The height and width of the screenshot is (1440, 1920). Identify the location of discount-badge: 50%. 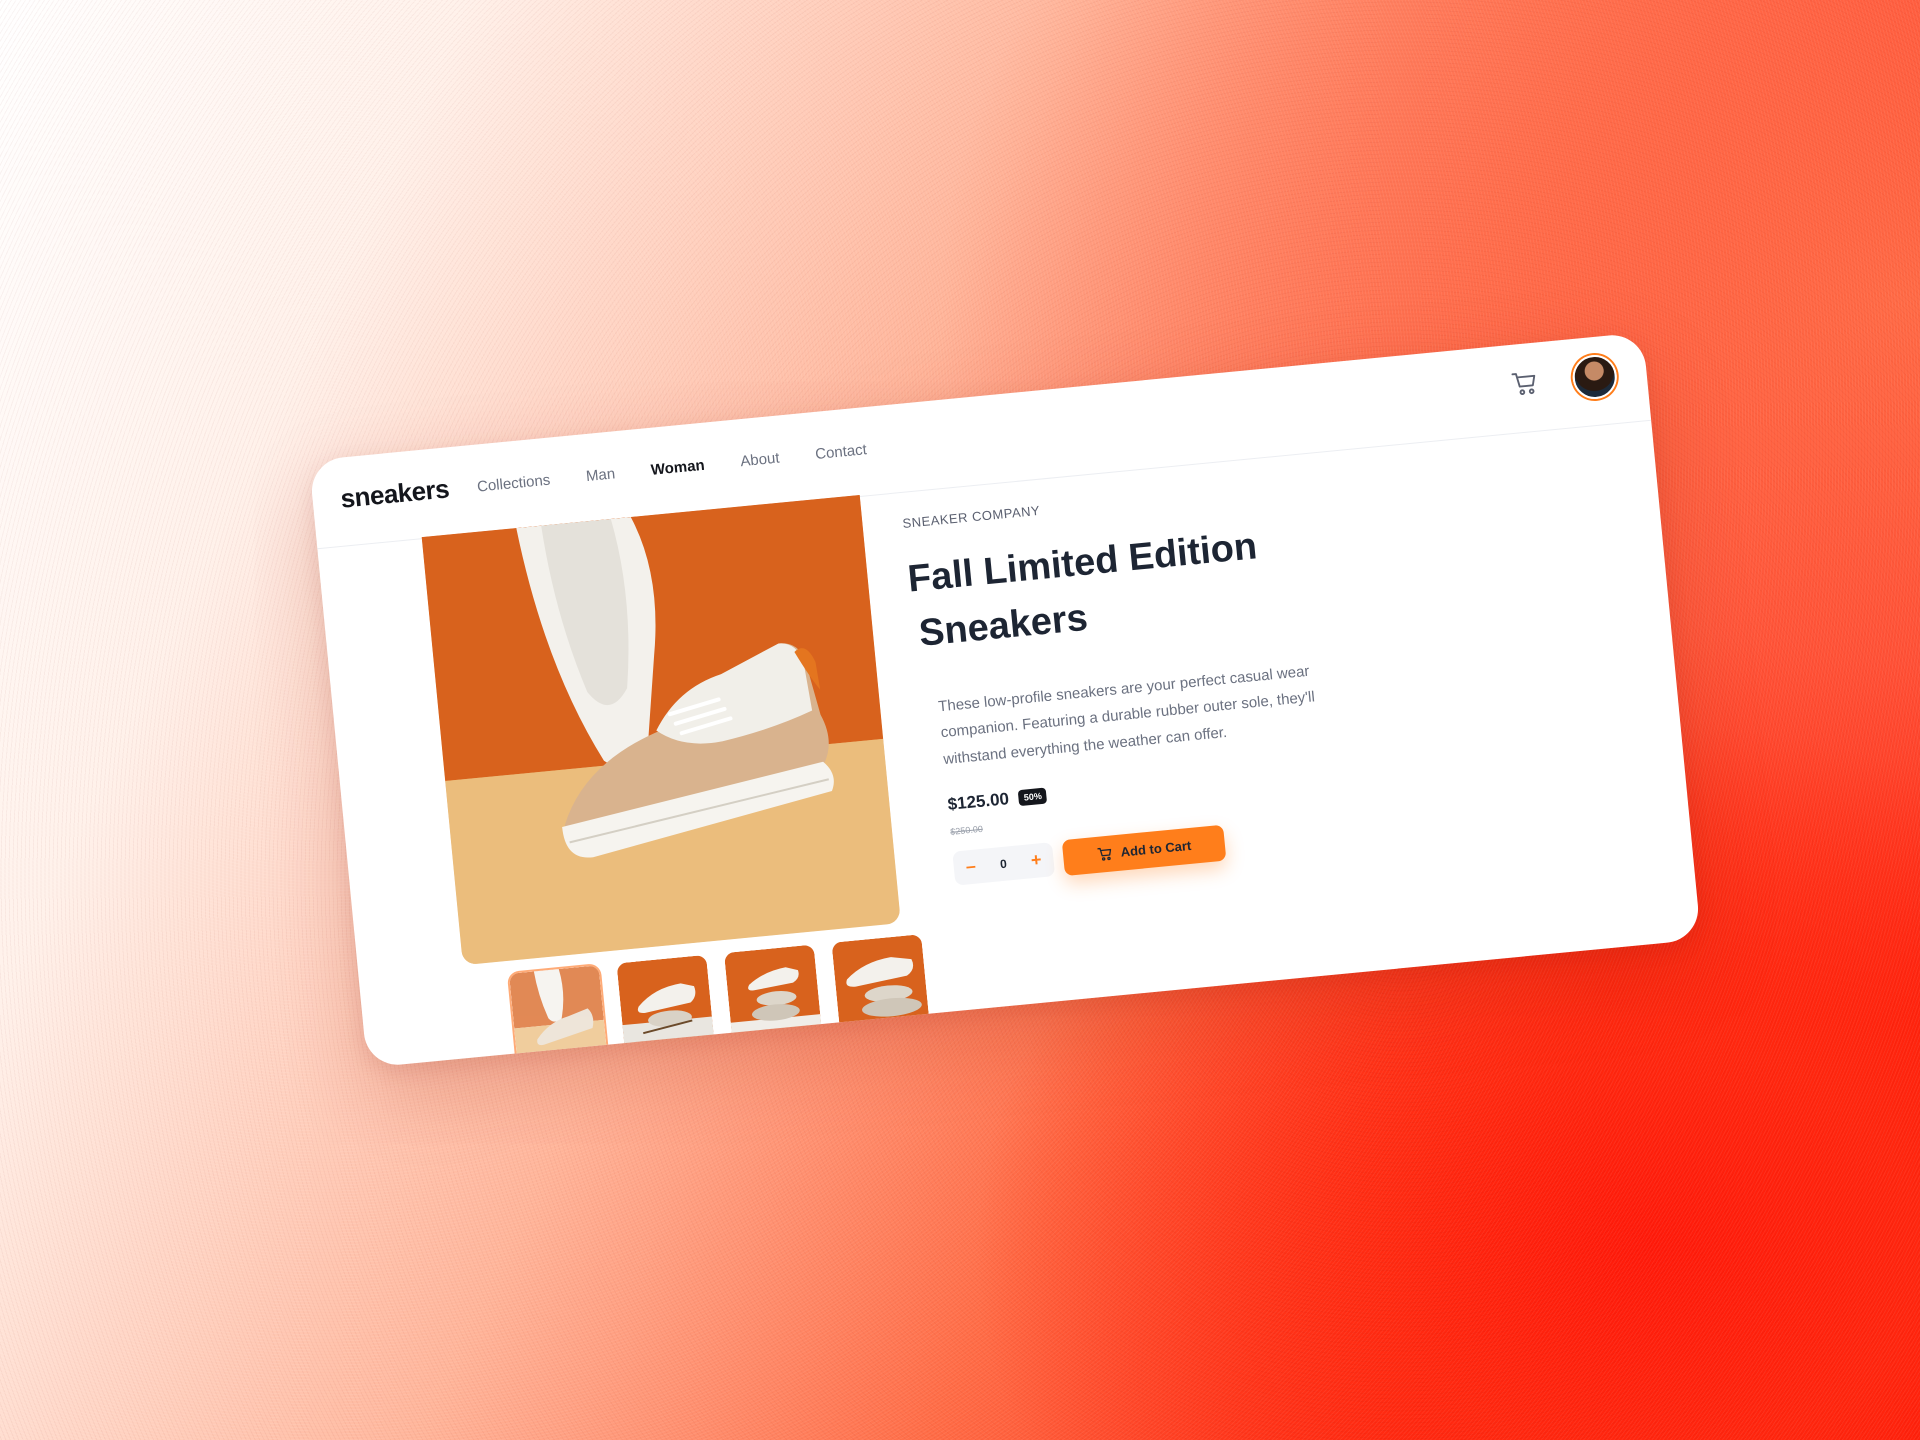
(1033, 797).